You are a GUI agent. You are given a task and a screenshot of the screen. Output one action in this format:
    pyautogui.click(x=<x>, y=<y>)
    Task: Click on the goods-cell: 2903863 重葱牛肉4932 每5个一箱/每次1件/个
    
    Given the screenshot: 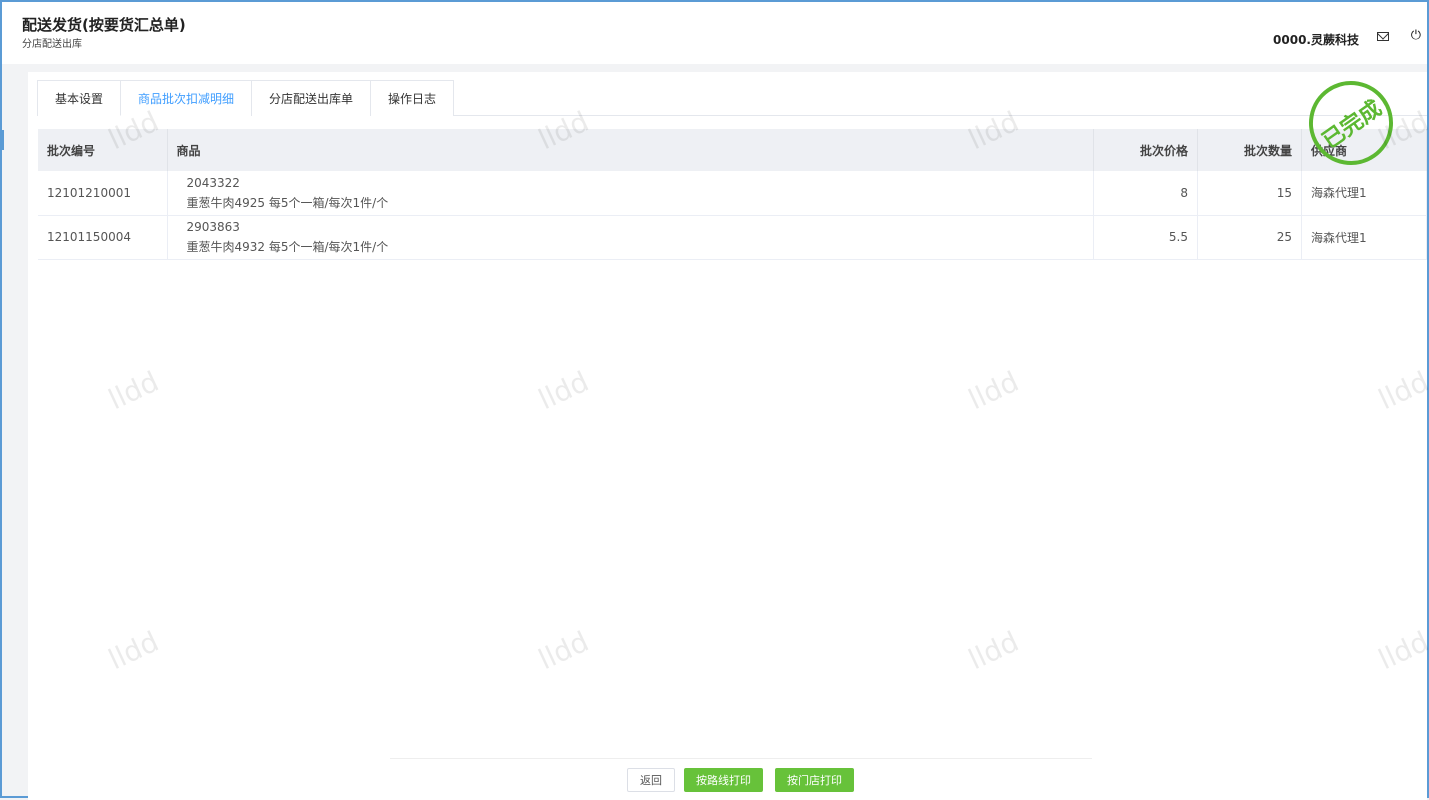 What is the action you would take?
    pyautogui.click(x=630, y=237)
    